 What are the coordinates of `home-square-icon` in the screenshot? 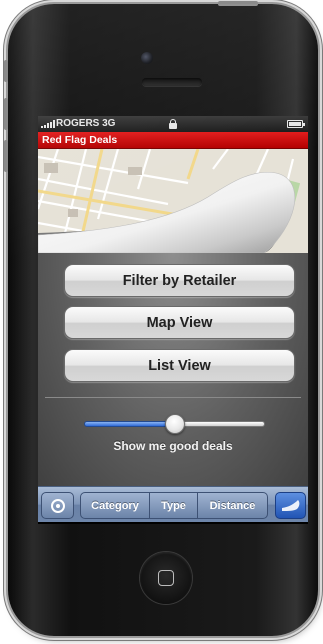 It's located at (166, 578).